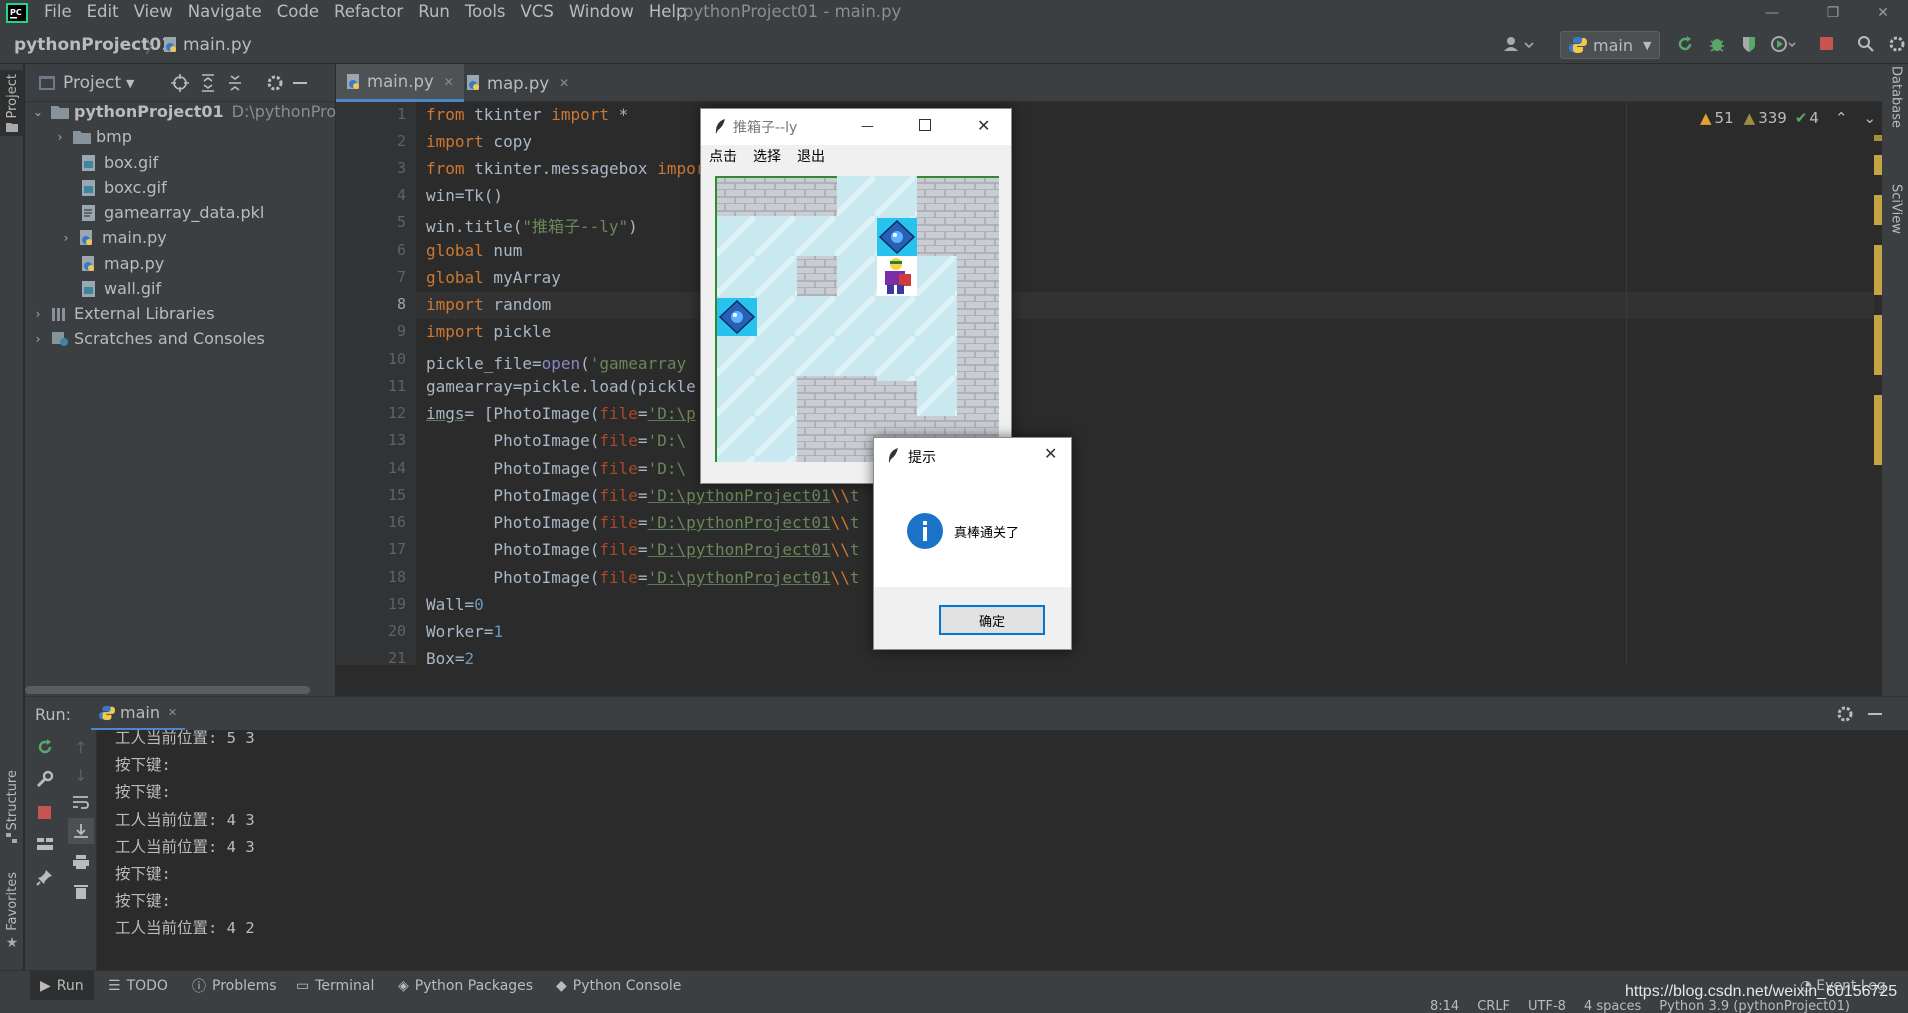 This screenshot has height=1013, width=1908. What do you see at coordinates (12, 807) in the screenshot?
I see `structure-tool-tab: Structure` at bounding box center [12, 807].